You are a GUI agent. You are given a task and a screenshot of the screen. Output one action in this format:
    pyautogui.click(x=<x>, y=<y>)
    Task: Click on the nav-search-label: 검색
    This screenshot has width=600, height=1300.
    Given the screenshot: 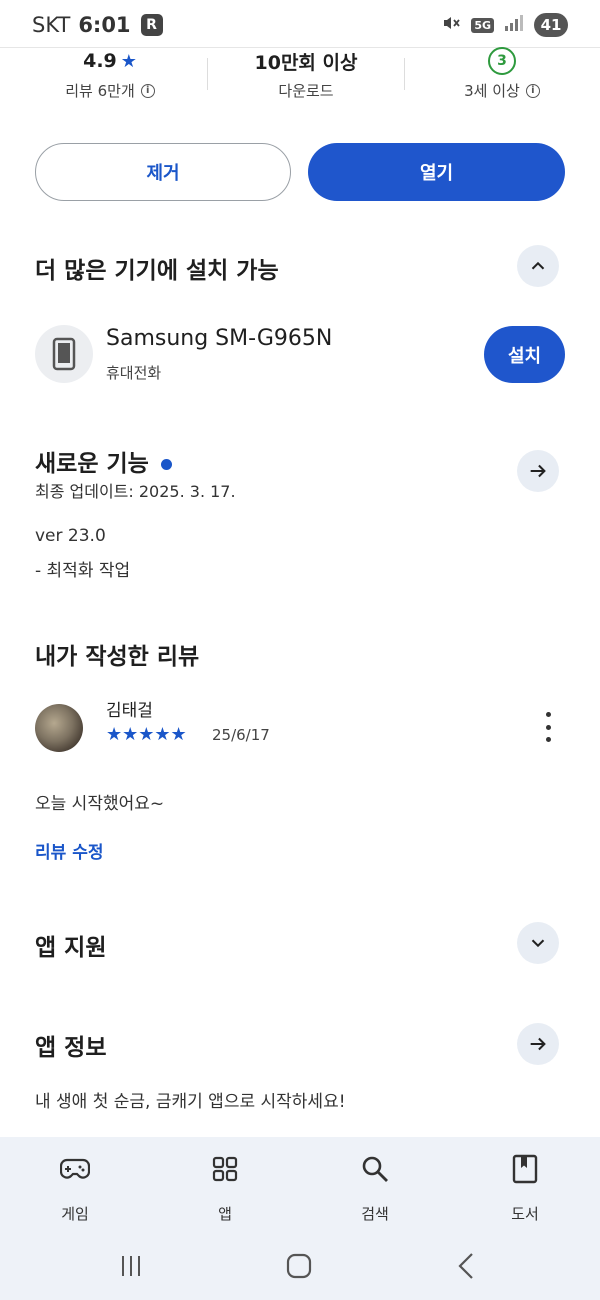 What is the action you would take?
    pyautogui.click(x=375, y=1214)
    